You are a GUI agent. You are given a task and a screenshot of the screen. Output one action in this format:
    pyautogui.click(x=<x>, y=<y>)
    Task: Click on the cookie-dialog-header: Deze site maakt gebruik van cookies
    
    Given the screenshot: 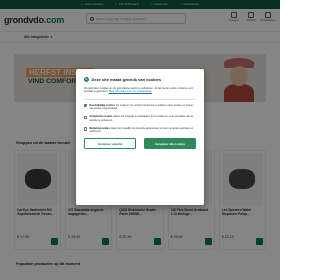 What is the action you would take?
    pyautogui.click(x=140, y=79)
    